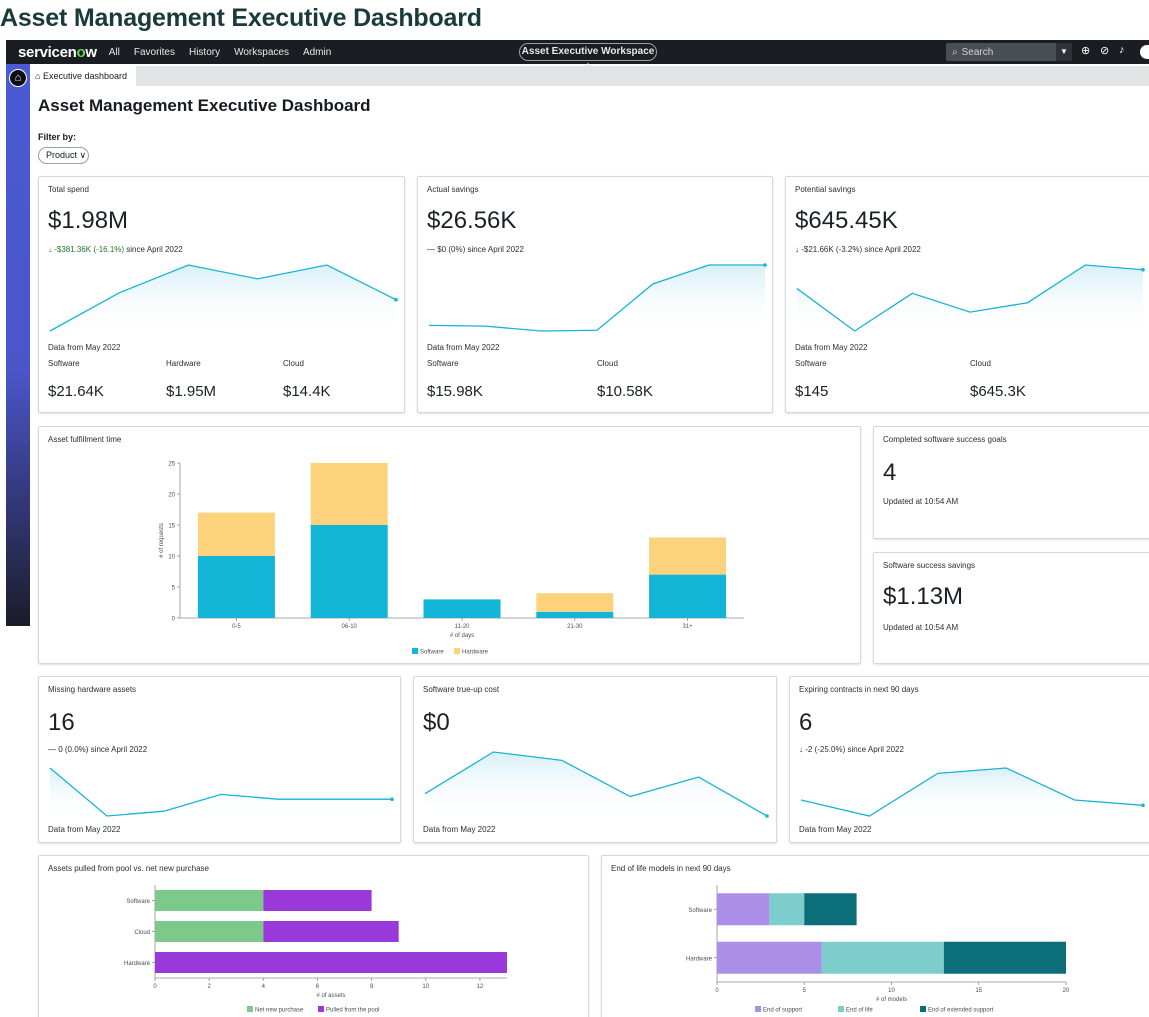 Image resolution: width=1149 pixels, height=1017 pixels. What do you see at coordinates (204, 105) in the screenshot?
I see `dashboard-title: Asset Management Executive Dashboard` at bounding box center [204, 105].